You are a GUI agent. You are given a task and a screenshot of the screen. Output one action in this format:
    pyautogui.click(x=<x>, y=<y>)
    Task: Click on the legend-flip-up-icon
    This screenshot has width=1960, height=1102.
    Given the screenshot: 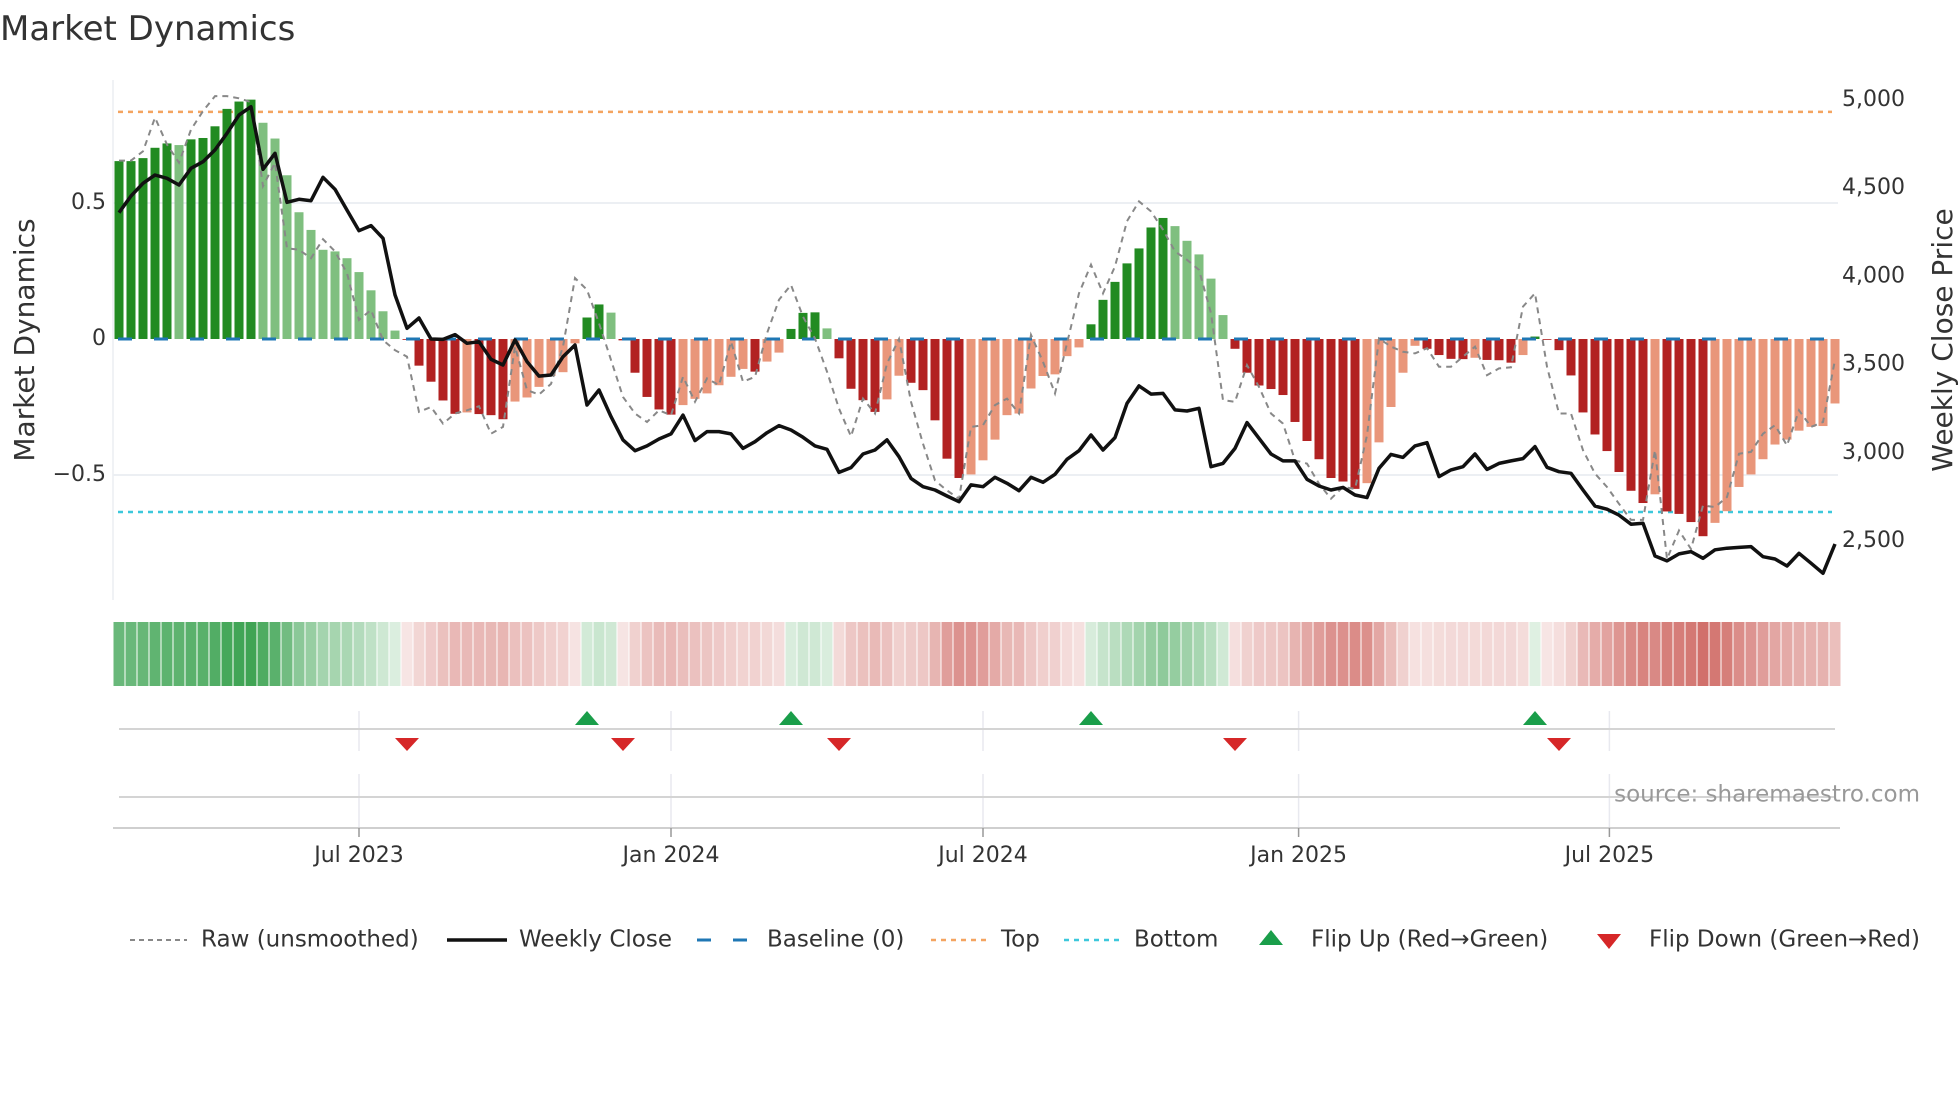 What is the action you would take?
    pyautogui.click(x=1271, y=937)
    